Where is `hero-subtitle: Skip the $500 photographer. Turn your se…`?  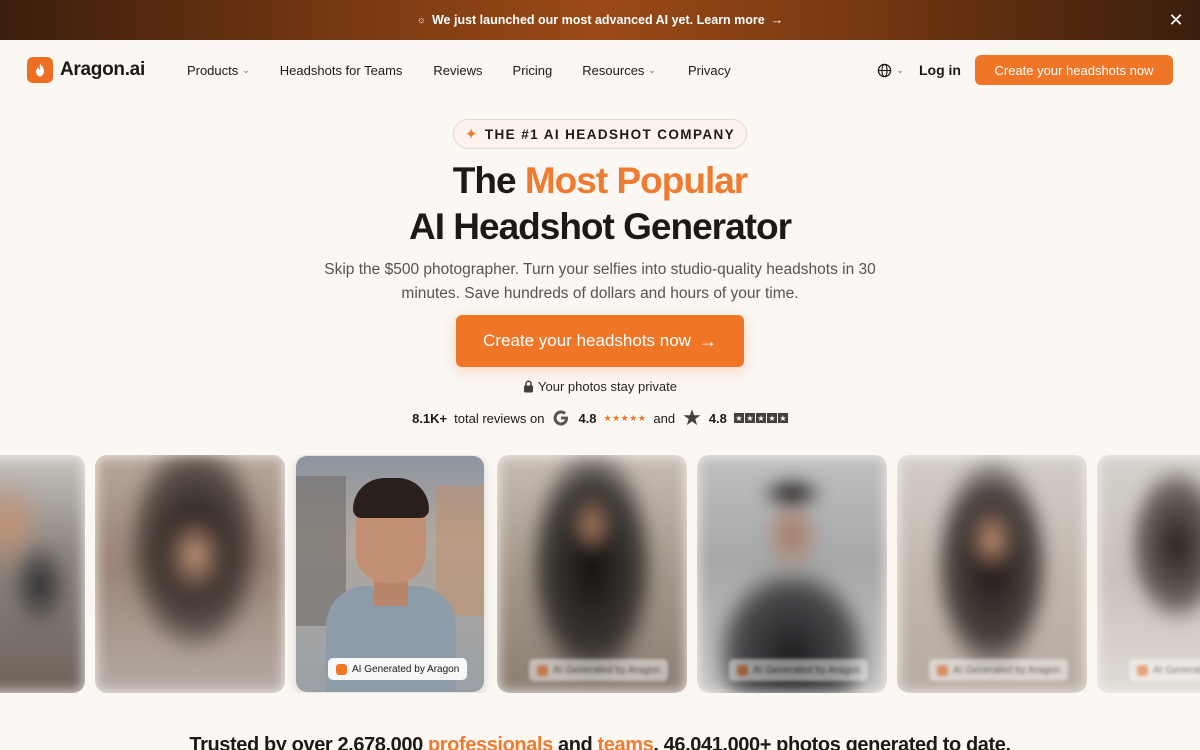
hero-subtitle: Skip the $500 photographer. Turn your se… is located at coordinates (600, 281).